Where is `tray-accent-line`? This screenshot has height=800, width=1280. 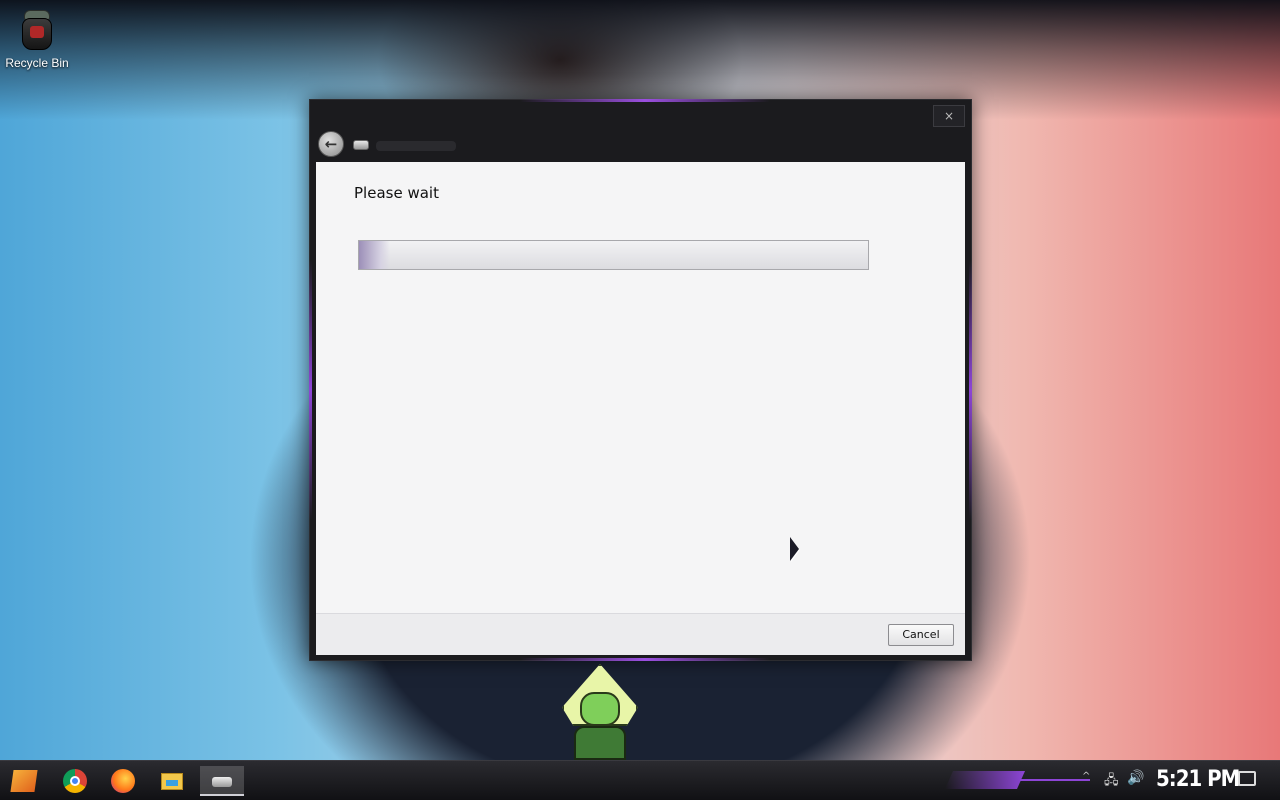
tray-accent-line is located at coordinates (1055, 780).